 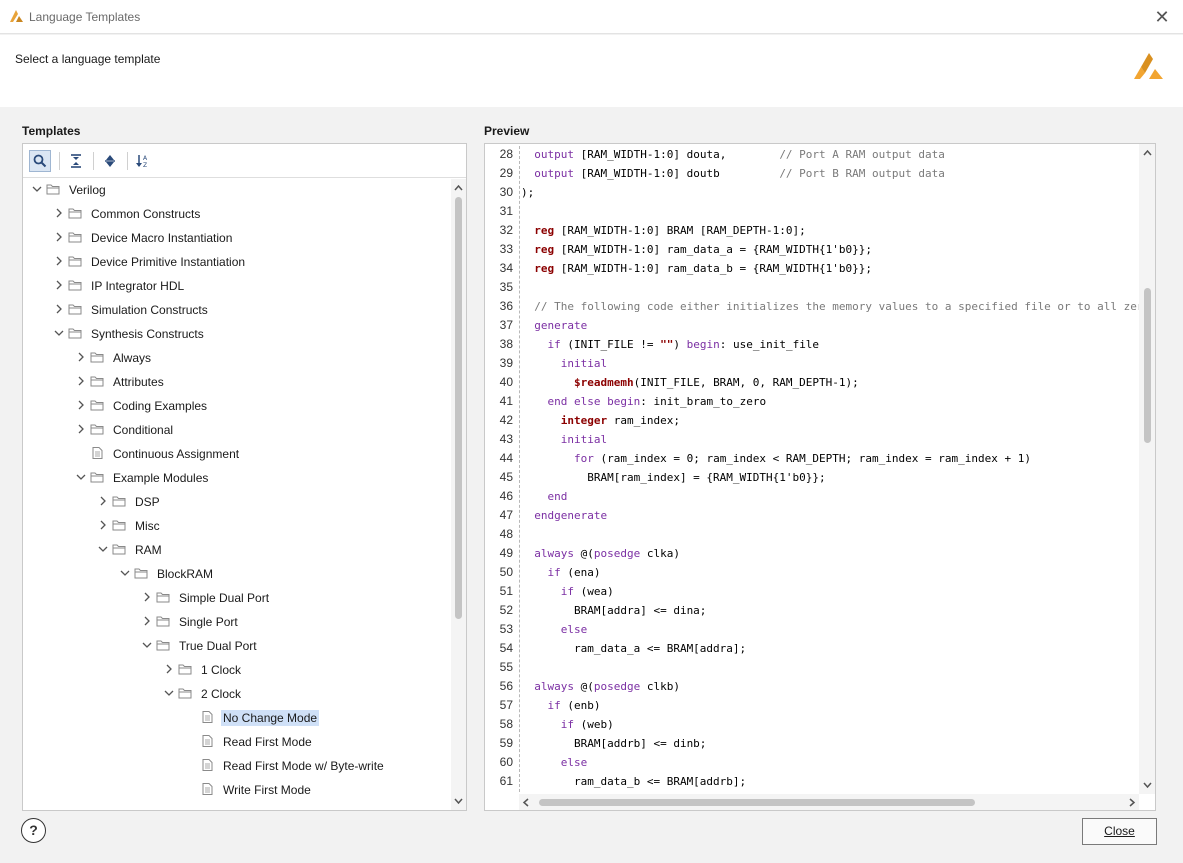 What do you see at coordinates (33, 830) in the screenshot?
I see `help-button: ?` at bounding box center [33, 830].